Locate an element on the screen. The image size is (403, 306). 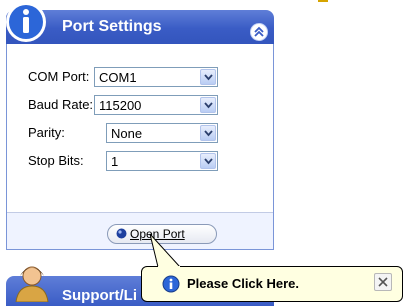
parity-label: Parity: is located at coordinates (46, 132).